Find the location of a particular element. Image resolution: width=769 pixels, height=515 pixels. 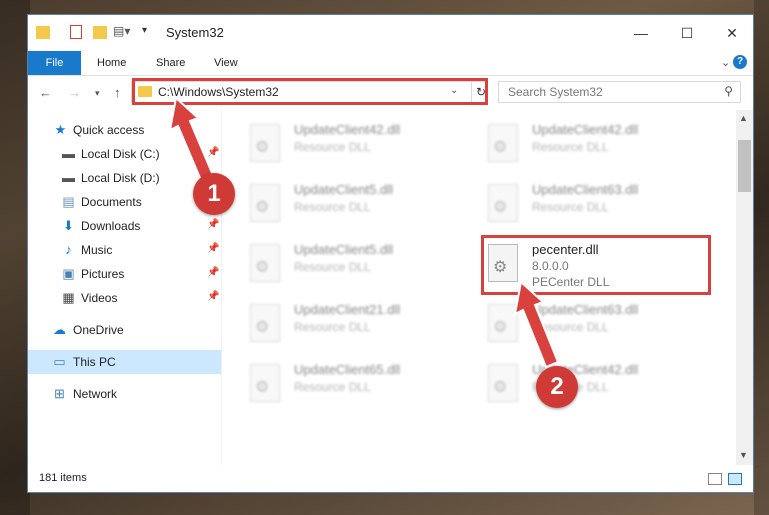

file-highlight is located at coordinates (596, 265).